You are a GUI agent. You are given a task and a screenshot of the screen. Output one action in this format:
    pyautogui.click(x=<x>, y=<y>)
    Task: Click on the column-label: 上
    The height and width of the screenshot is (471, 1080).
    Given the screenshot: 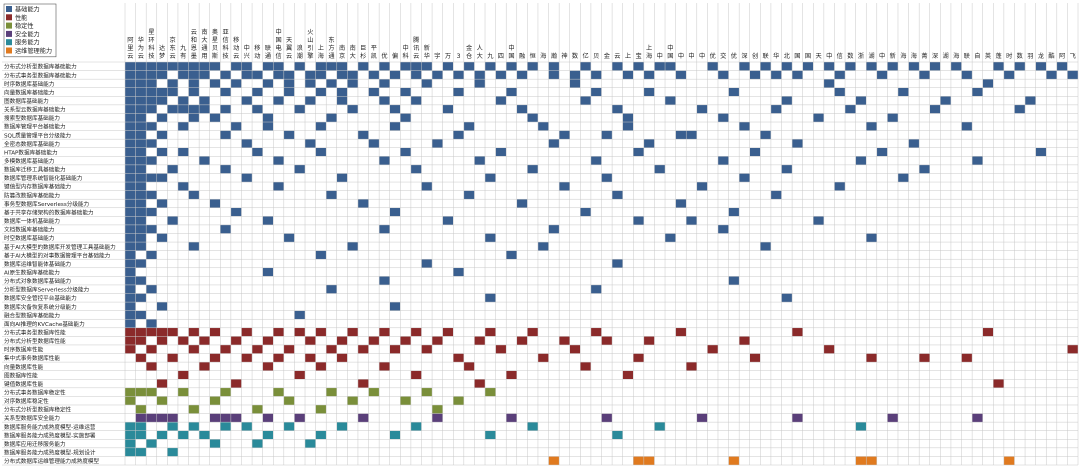 What is the action you would take?
    pyautogui.click(x=321, y=48)
    